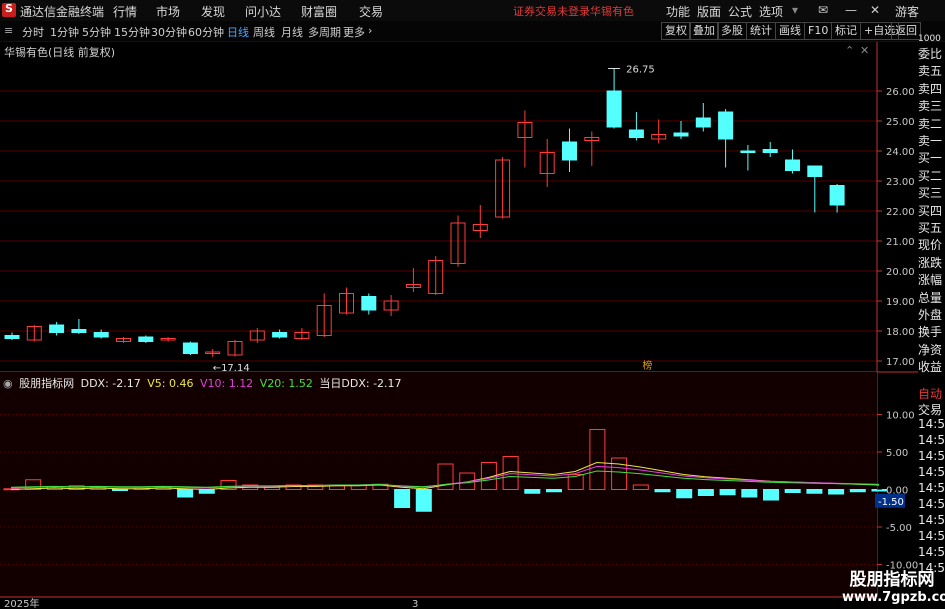 The height and width of the screenshot is (609, 945). Describe the element at coordinates (900, 182) in the screenshot. I see `price-tick-label: 23.00` at that location.